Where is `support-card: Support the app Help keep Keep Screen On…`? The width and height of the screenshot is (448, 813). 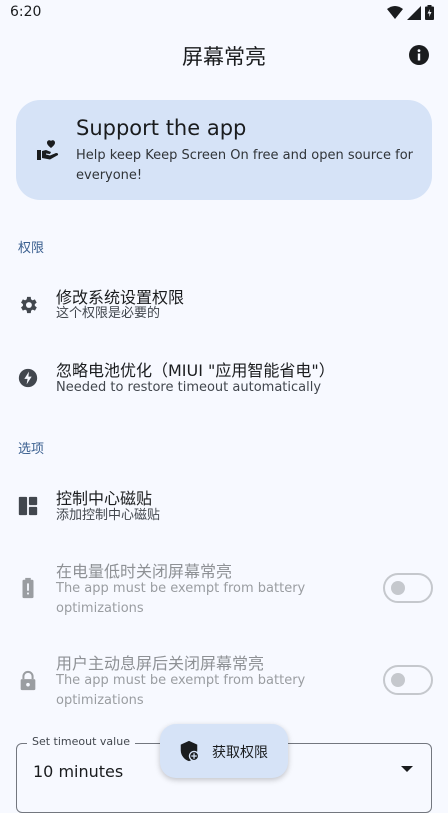
support-card: Support the app Help keep Keep Screen On… is located at coordinates (224, 150).